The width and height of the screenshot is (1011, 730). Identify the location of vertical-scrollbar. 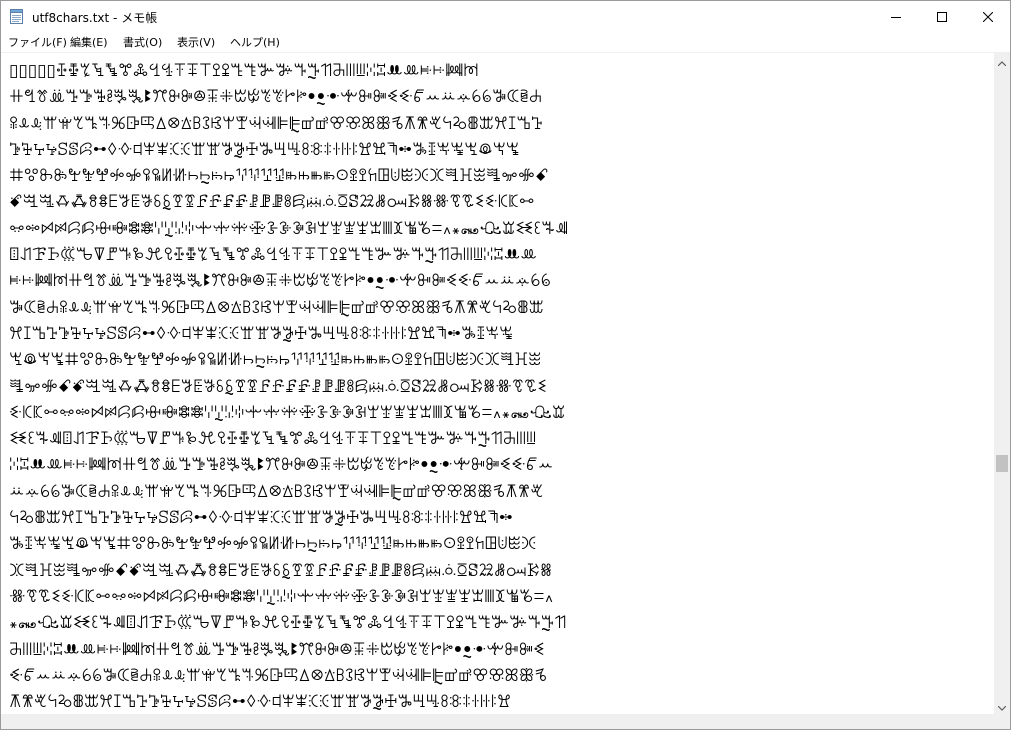
(1002, 383).